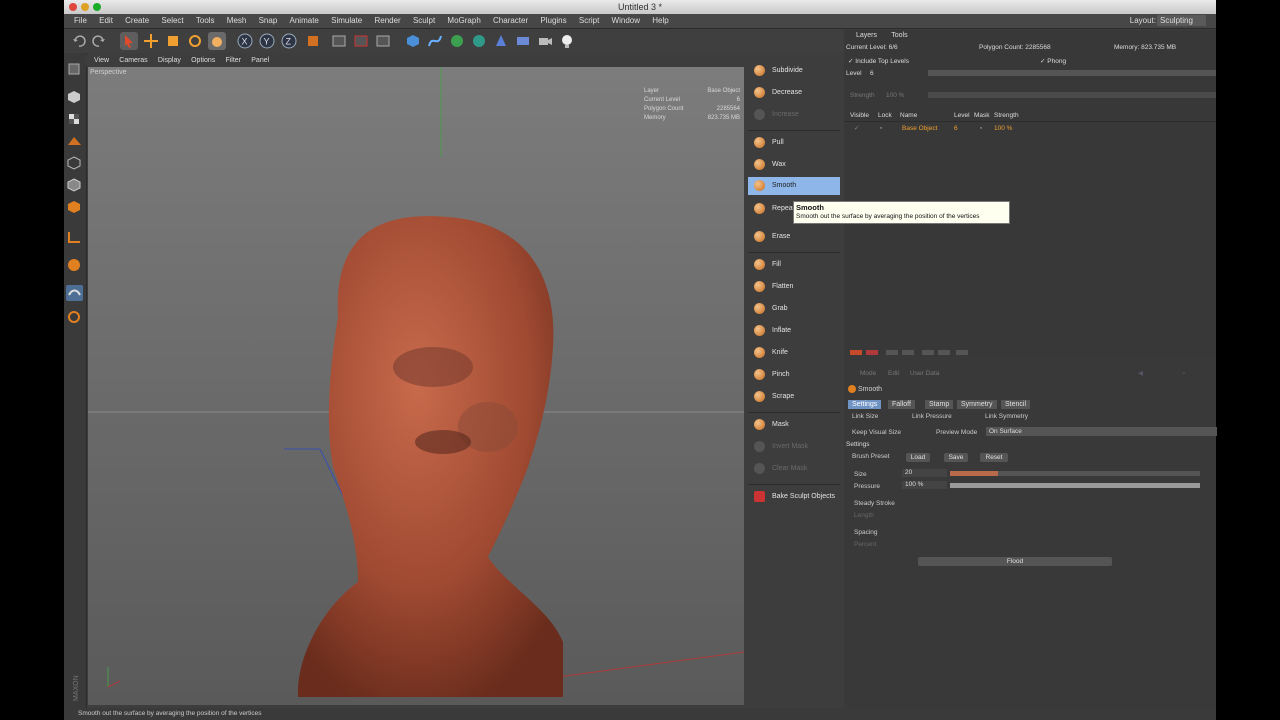  Describe the element at coordinates (387, 21) in the screenshot. I see `menu-render: Render` at that location.